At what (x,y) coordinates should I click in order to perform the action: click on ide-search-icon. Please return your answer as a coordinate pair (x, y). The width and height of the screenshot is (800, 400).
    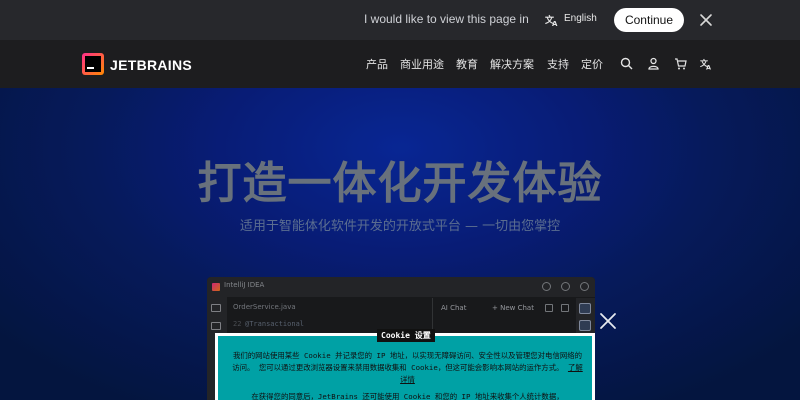
    Looking at the image, I should click on (565, 286).